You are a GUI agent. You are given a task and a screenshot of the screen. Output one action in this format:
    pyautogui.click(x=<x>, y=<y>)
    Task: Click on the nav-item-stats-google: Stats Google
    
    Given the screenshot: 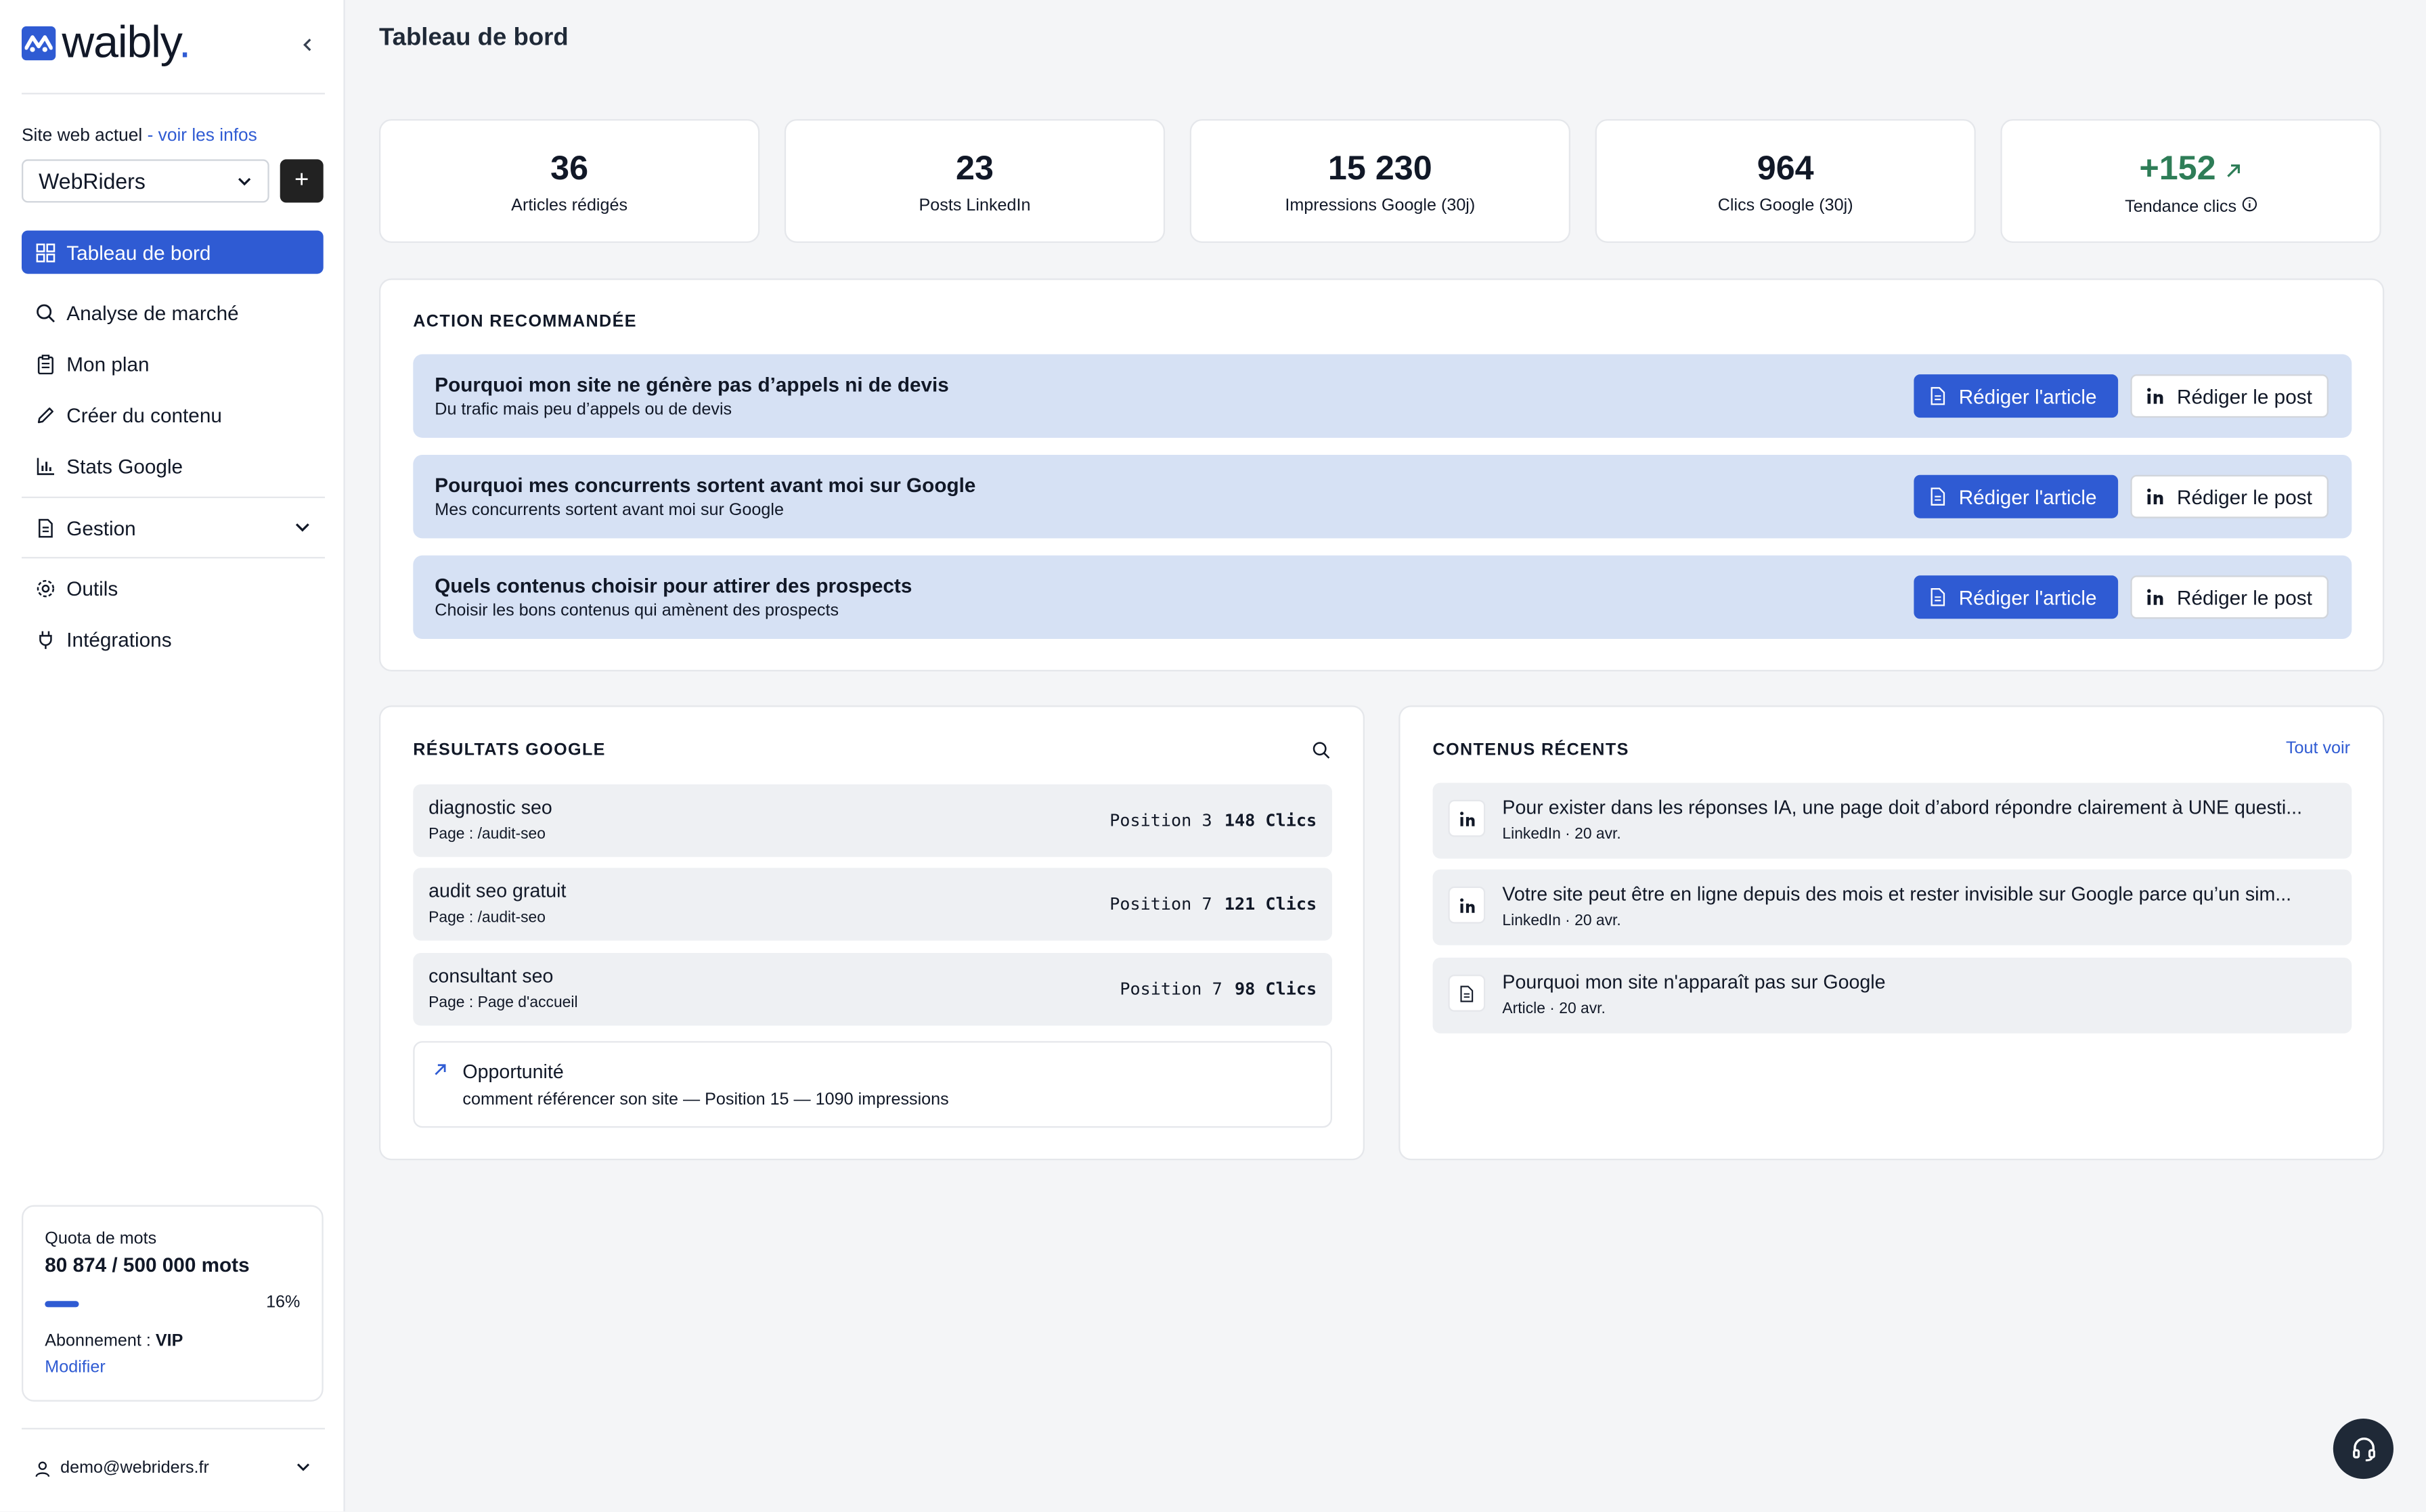 What is the action you would take?
    pyautogui.click(x=173, y=465)
    